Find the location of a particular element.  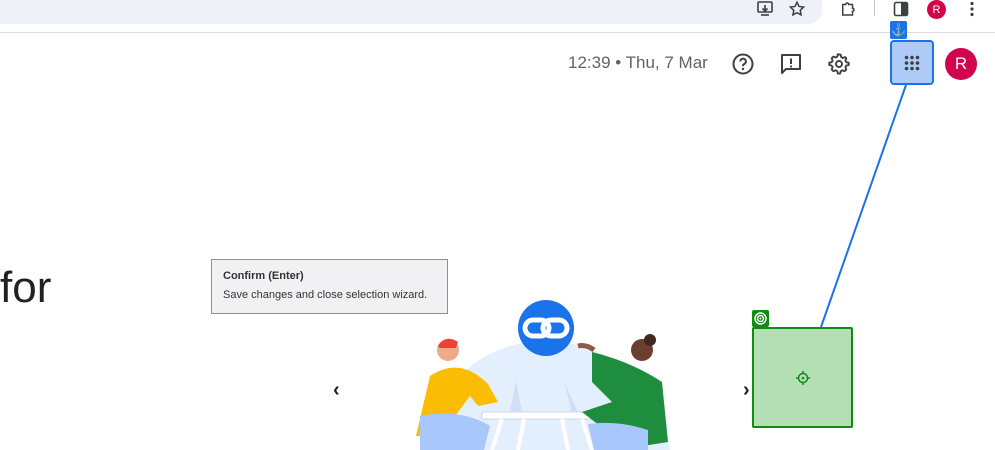

selection-target-box is located at coordinates (802, 377).